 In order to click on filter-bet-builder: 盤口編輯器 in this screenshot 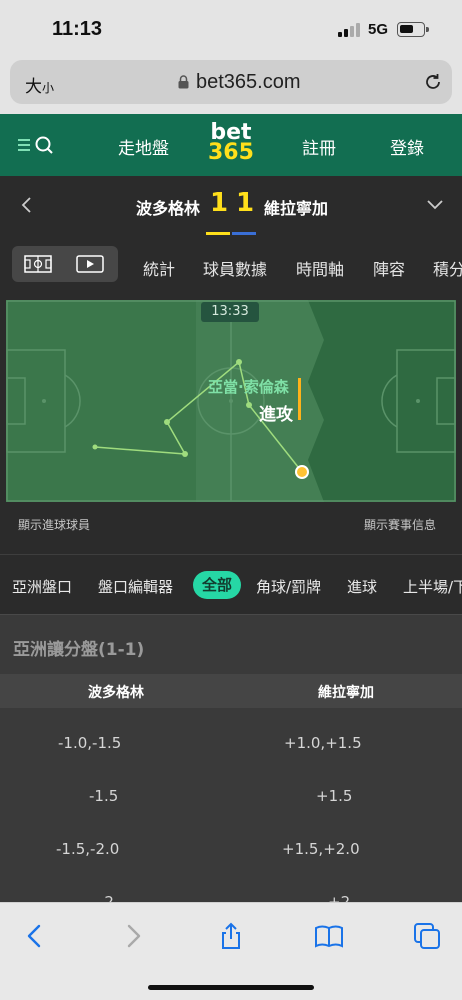, I will do `click(135, 586)`.